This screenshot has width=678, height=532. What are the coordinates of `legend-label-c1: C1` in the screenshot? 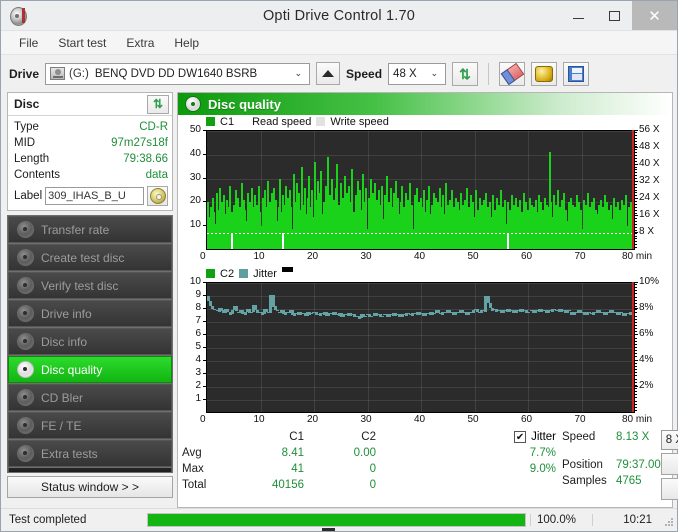 It's located at (227, 121).